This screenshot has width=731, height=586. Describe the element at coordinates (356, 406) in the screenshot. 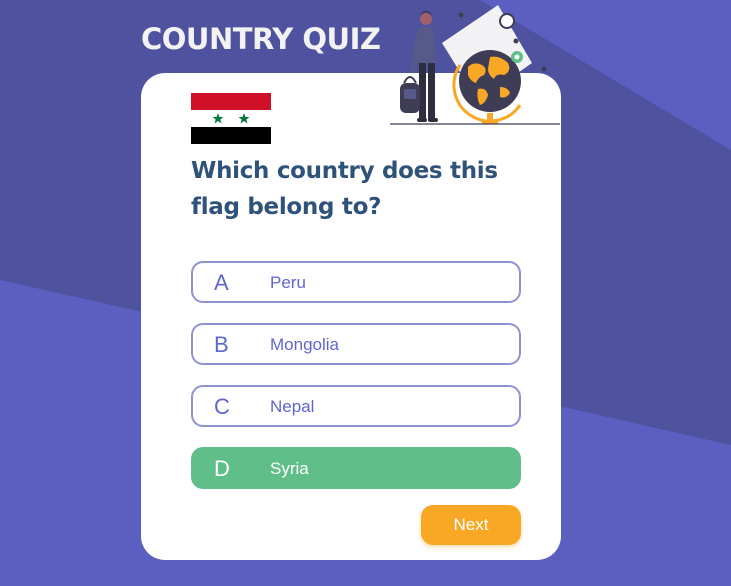

I see `answer-option-c: C Nepal` at that location.